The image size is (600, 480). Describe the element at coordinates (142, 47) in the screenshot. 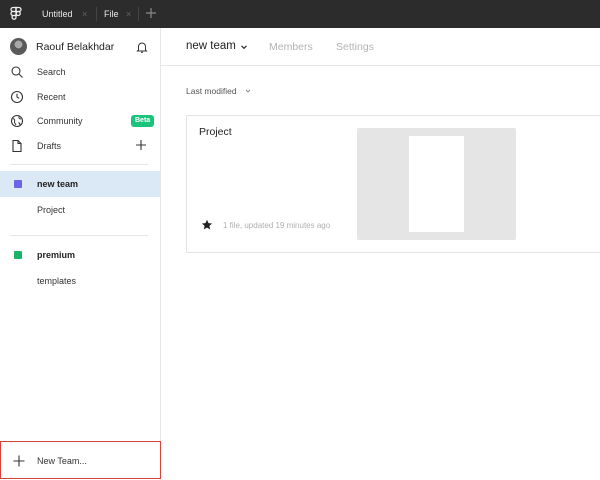

I see `bell-icon` at that location.